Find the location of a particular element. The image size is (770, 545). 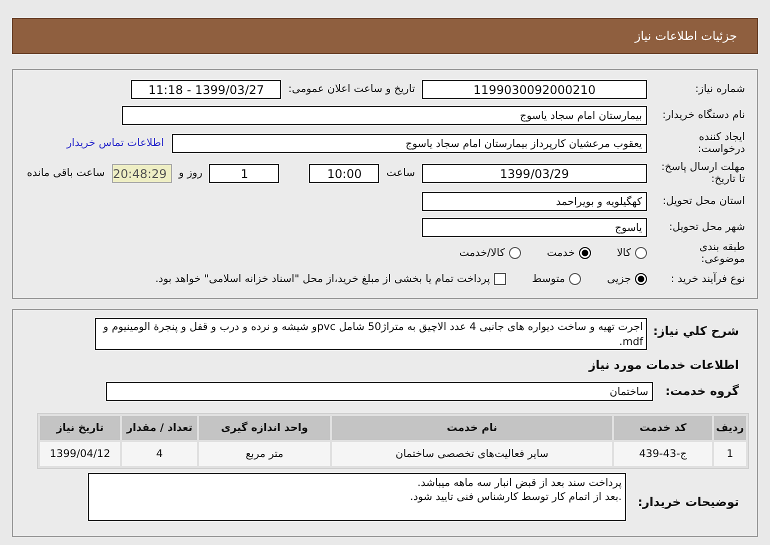

checkbox is located at coordinates (500, 279).